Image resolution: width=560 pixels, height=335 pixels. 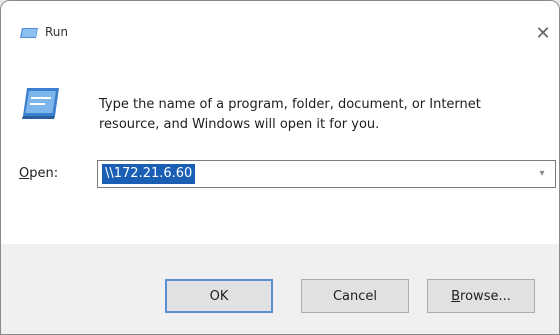 What do you see at coordinates (40, 103) in the screenshot?
I see `run-app-icon-large` at bounding box center [40, 103].